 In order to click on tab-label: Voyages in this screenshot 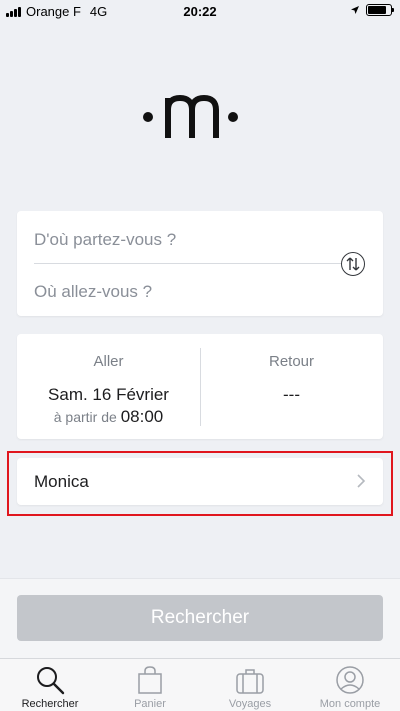, I will do `click(250, 704)`.